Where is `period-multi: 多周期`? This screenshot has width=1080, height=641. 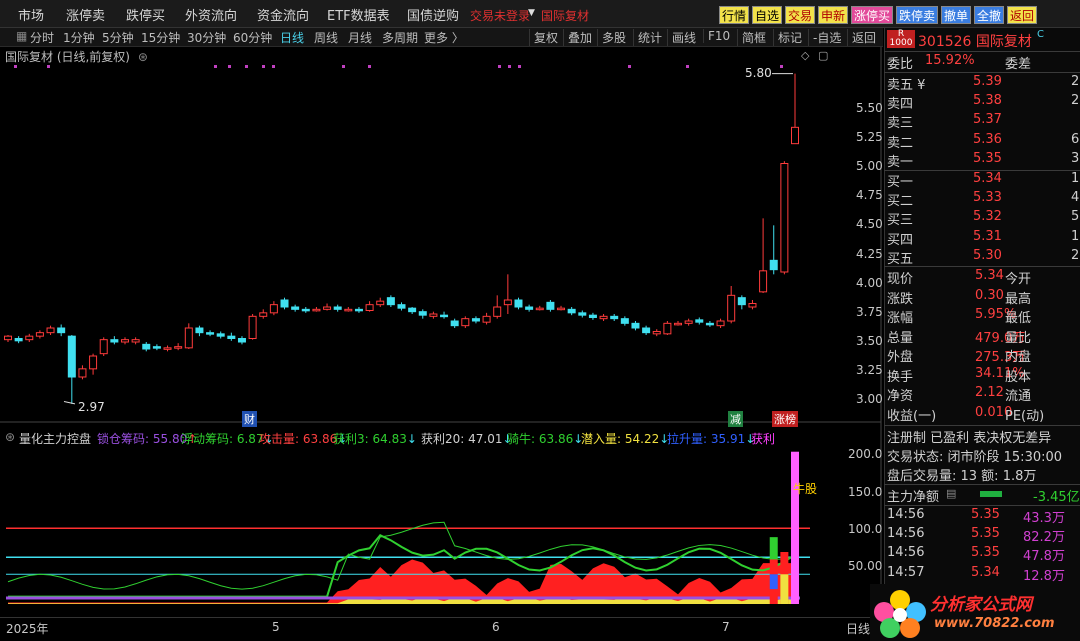 period-multi: 多周期 is located at coordinates (400, 37).